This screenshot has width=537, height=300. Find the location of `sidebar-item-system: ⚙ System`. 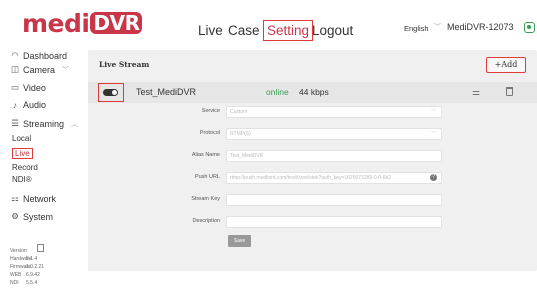

sidebar-item-system: ⚙ System is located at coordinates (31, 216).